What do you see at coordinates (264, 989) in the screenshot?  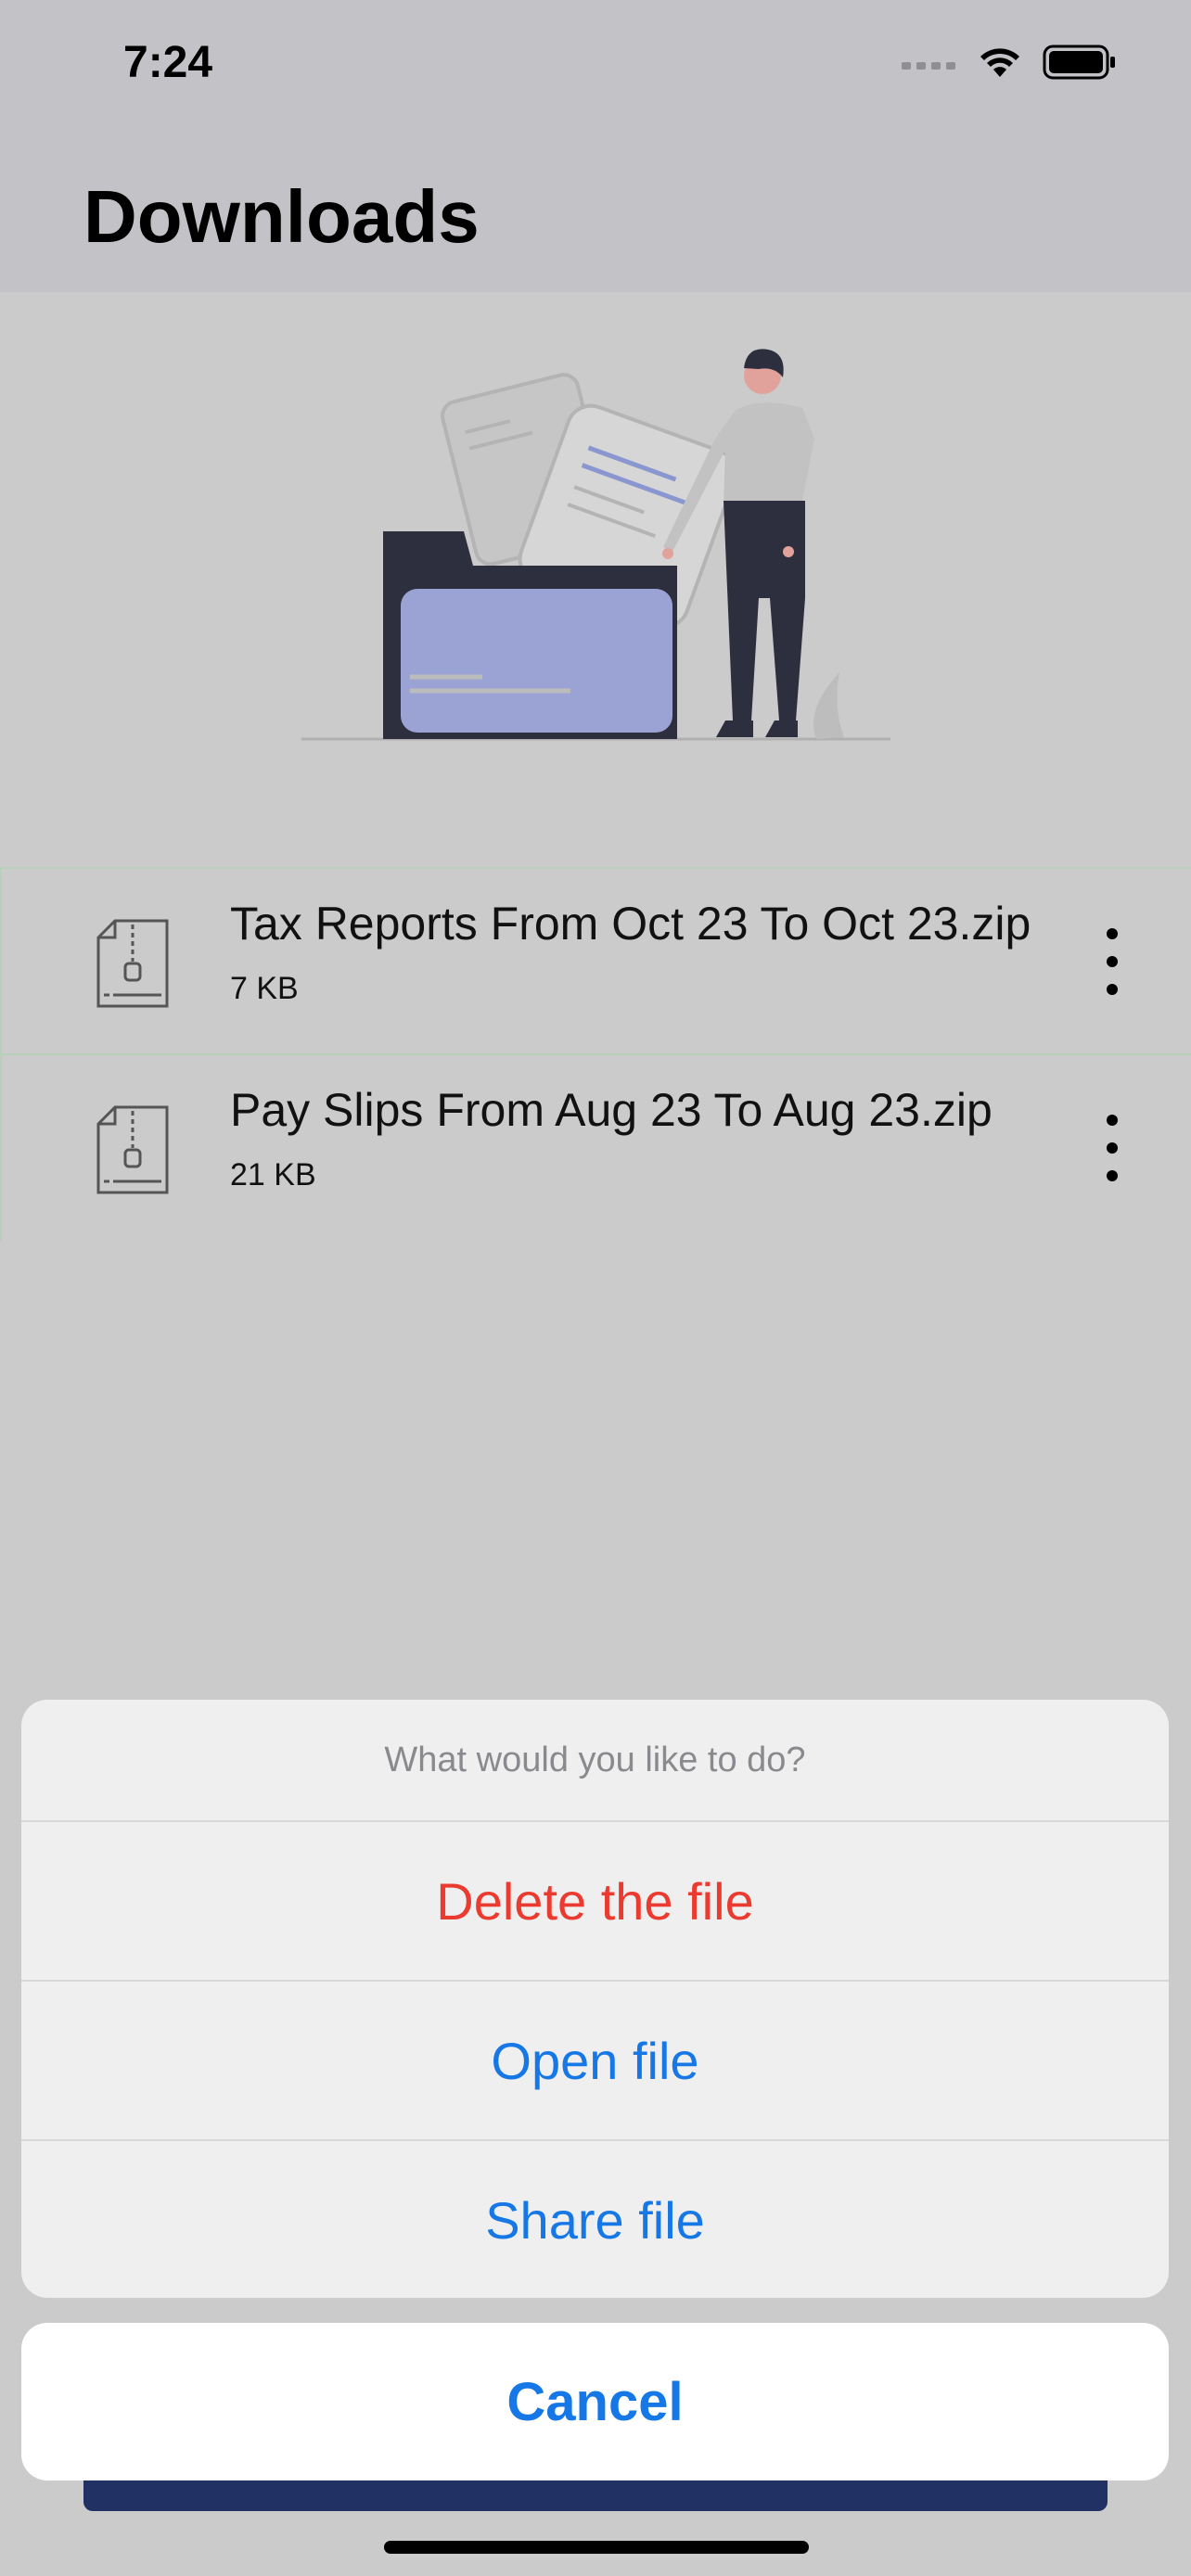 I see `file-size: 7 KB` at bounding box center [264, 989].